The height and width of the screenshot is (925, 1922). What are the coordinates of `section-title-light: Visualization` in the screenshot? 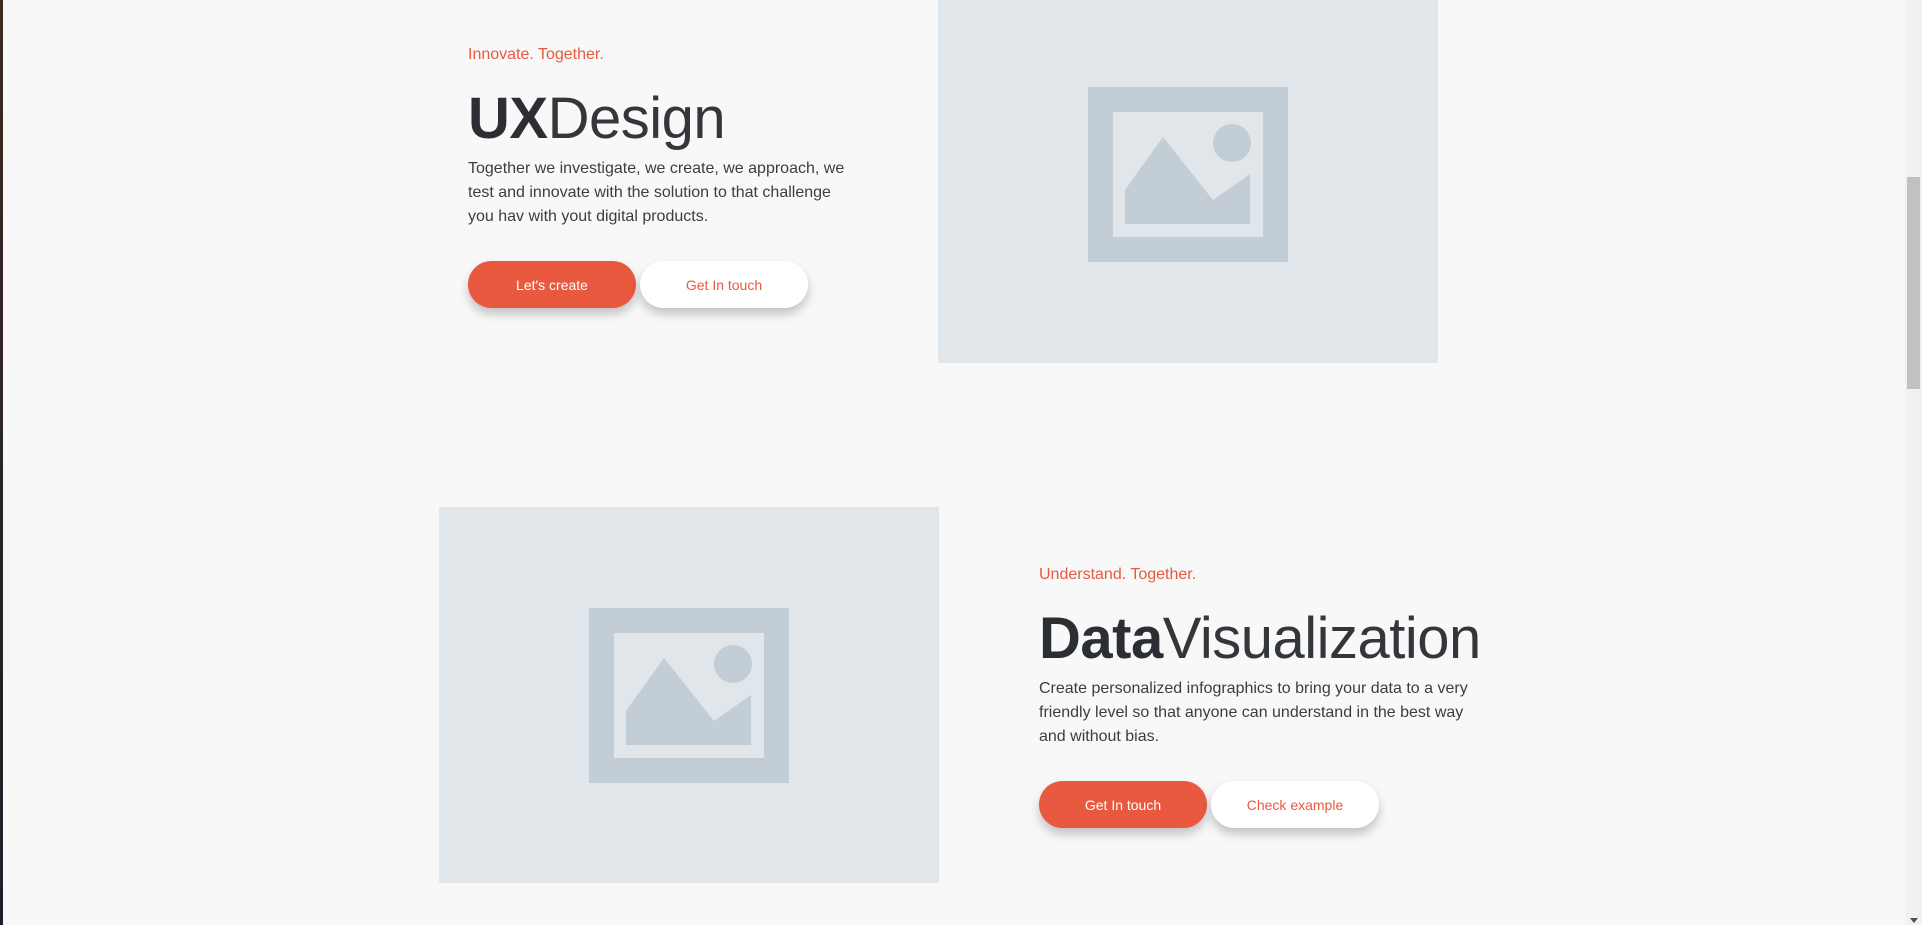 It's located at (1322, 638).